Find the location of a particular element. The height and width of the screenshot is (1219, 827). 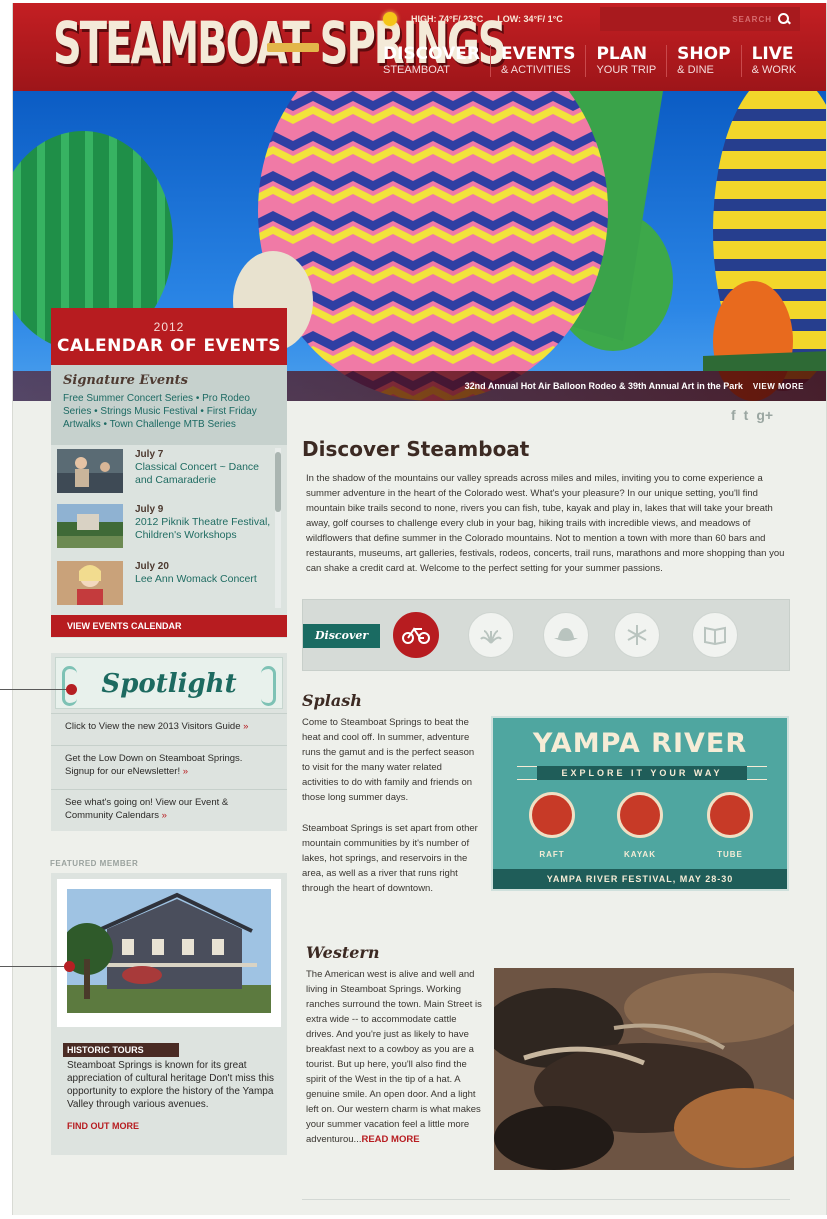

nav-sub-label: & DINE is located at coordinates (695, 70).